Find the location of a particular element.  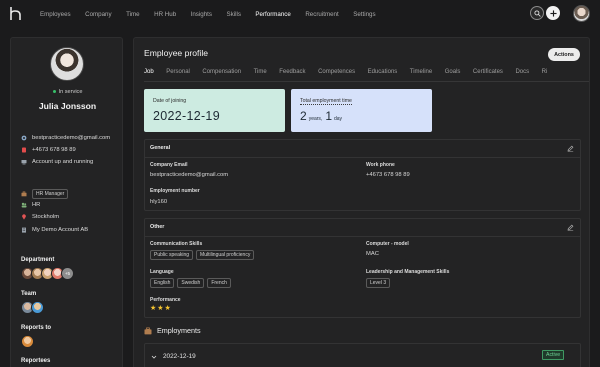

tab-personal: Personal is located at coordinates (178, 74).